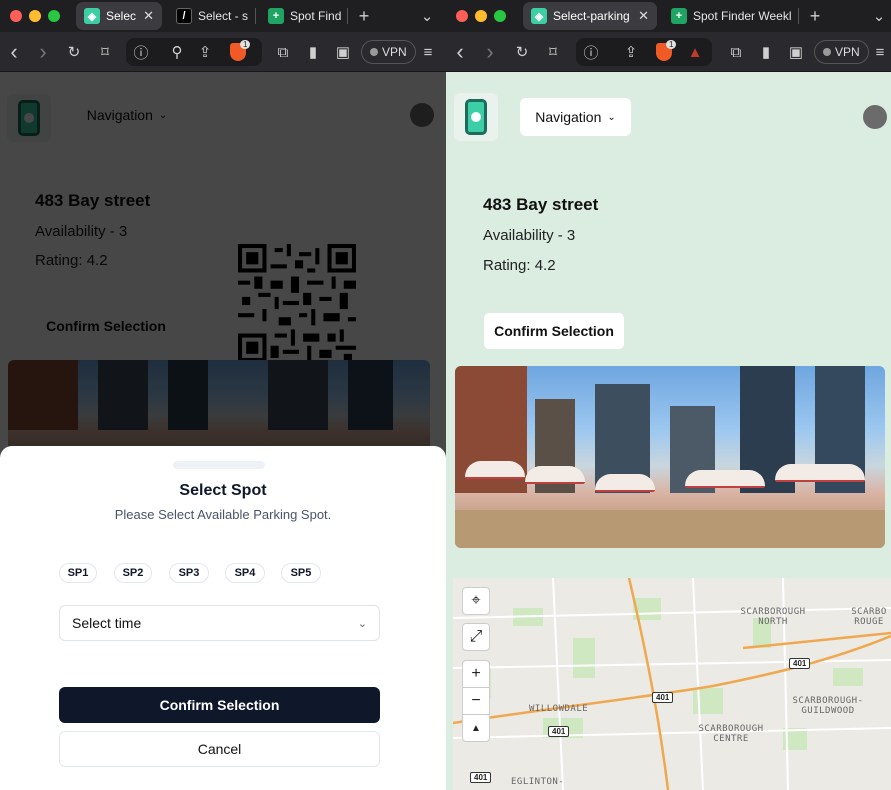  What do you see at coordinates (476, 701) in the screenshot?
I see `zoom-out-button: −` at bounding box center [476, 701].